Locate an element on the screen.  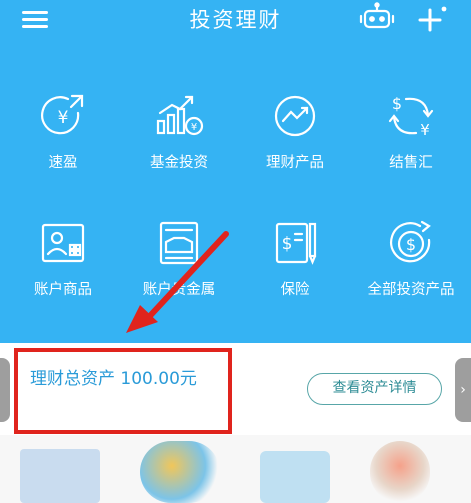
grid-item-label: 结售汇 is located at coordinates (411, 163).